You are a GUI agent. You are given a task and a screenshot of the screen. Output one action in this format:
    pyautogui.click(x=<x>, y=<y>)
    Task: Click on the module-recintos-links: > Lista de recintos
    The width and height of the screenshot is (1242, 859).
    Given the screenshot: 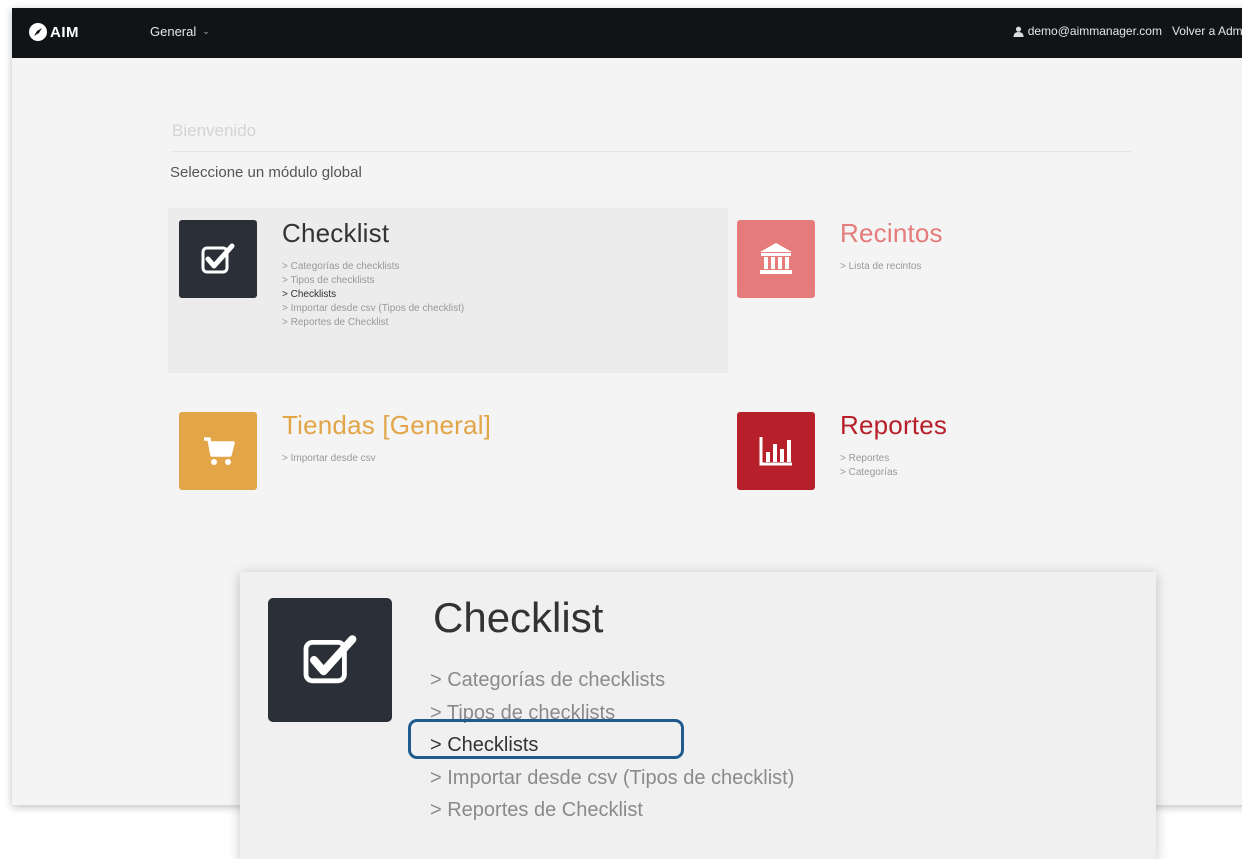 What is the action you would take?
    pyautogui.click(x=880, y=267)
    